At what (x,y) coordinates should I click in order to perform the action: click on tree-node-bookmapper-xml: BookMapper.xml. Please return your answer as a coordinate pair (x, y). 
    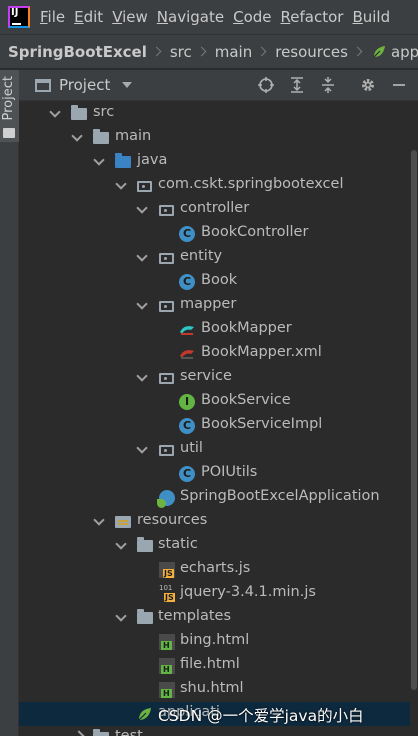
    Looking at the image, I should click on (214, 354).